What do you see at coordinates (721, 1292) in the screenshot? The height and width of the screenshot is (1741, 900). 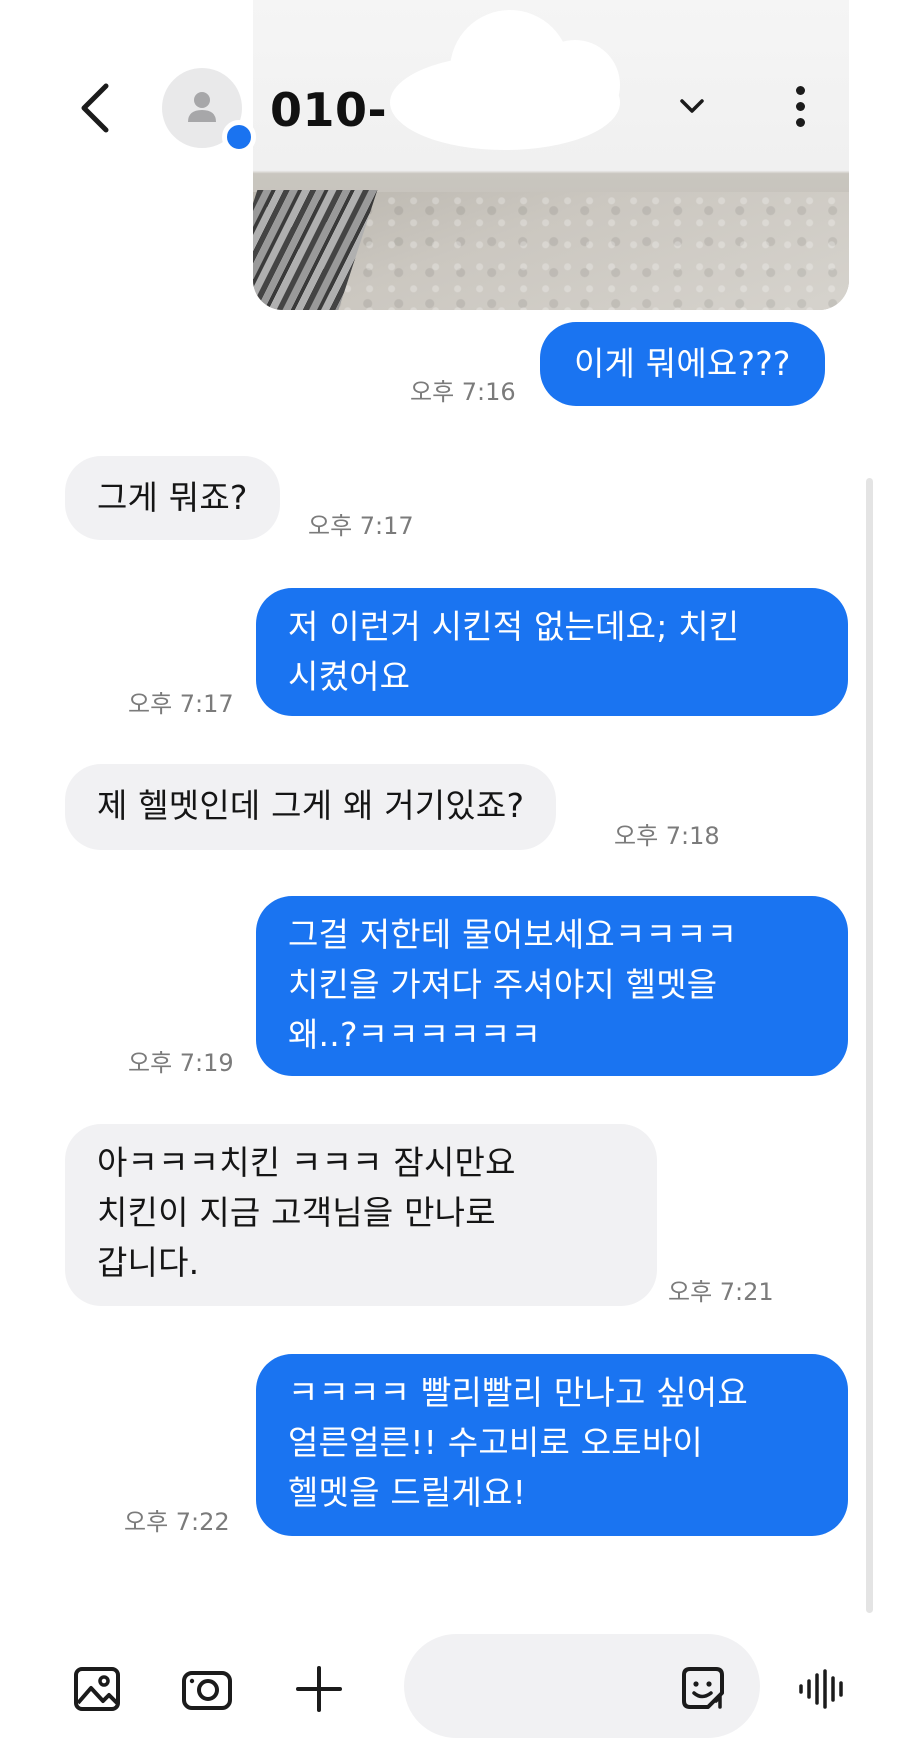 I see `message-time: 오후 7:21` at bounding box center [721, 1292].